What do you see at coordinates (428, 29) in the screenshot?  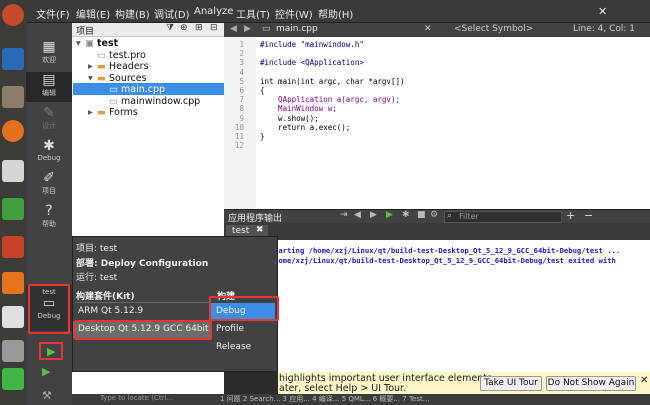 I see `close-file-icon: ✕` at bounding box center [428, 29].